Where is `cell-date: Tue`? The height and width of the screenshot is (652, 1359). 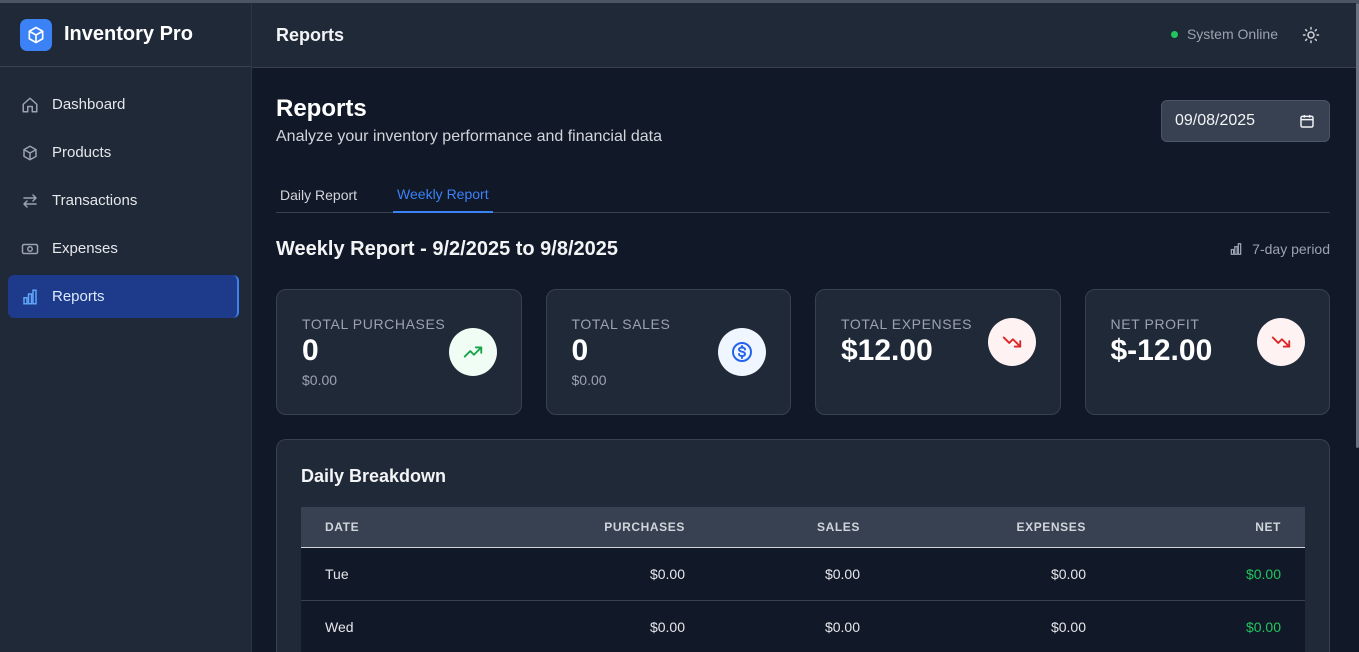
cell-date: Tue is located at coordinates (395, 574).